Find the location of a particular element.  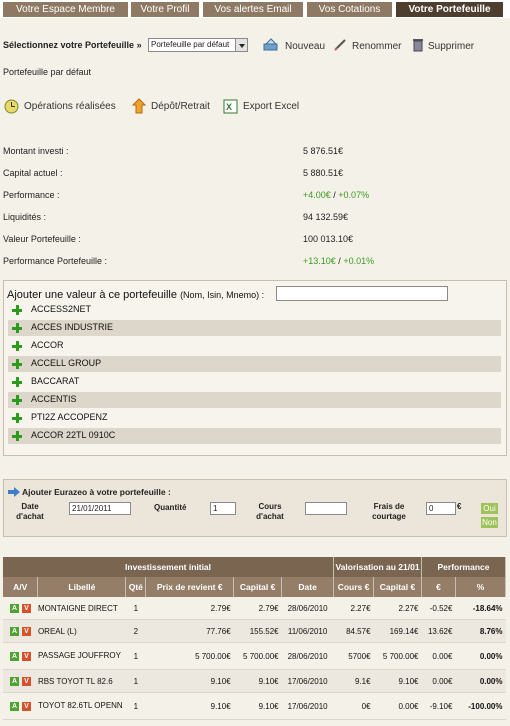

stat-performance-value: +4.00€ / +0.07% is located at coordinates (336, 195).